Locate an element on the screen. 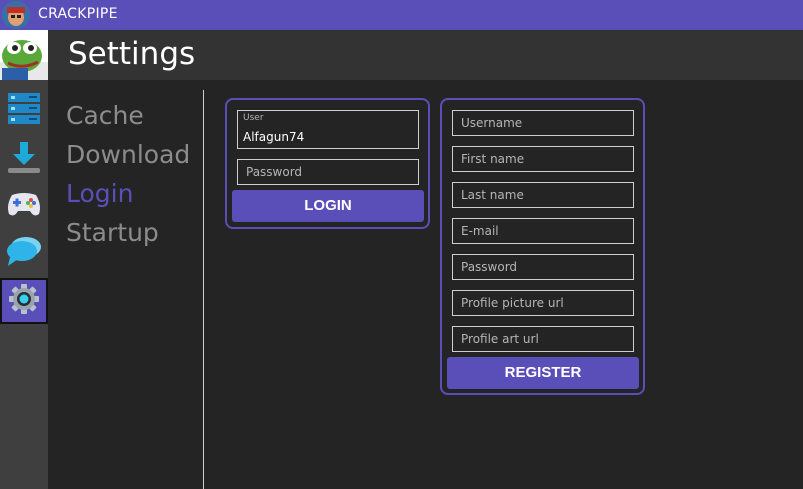 This screenshot has height=489, width=803. username-field: Username is located at coordinates (543, 123).